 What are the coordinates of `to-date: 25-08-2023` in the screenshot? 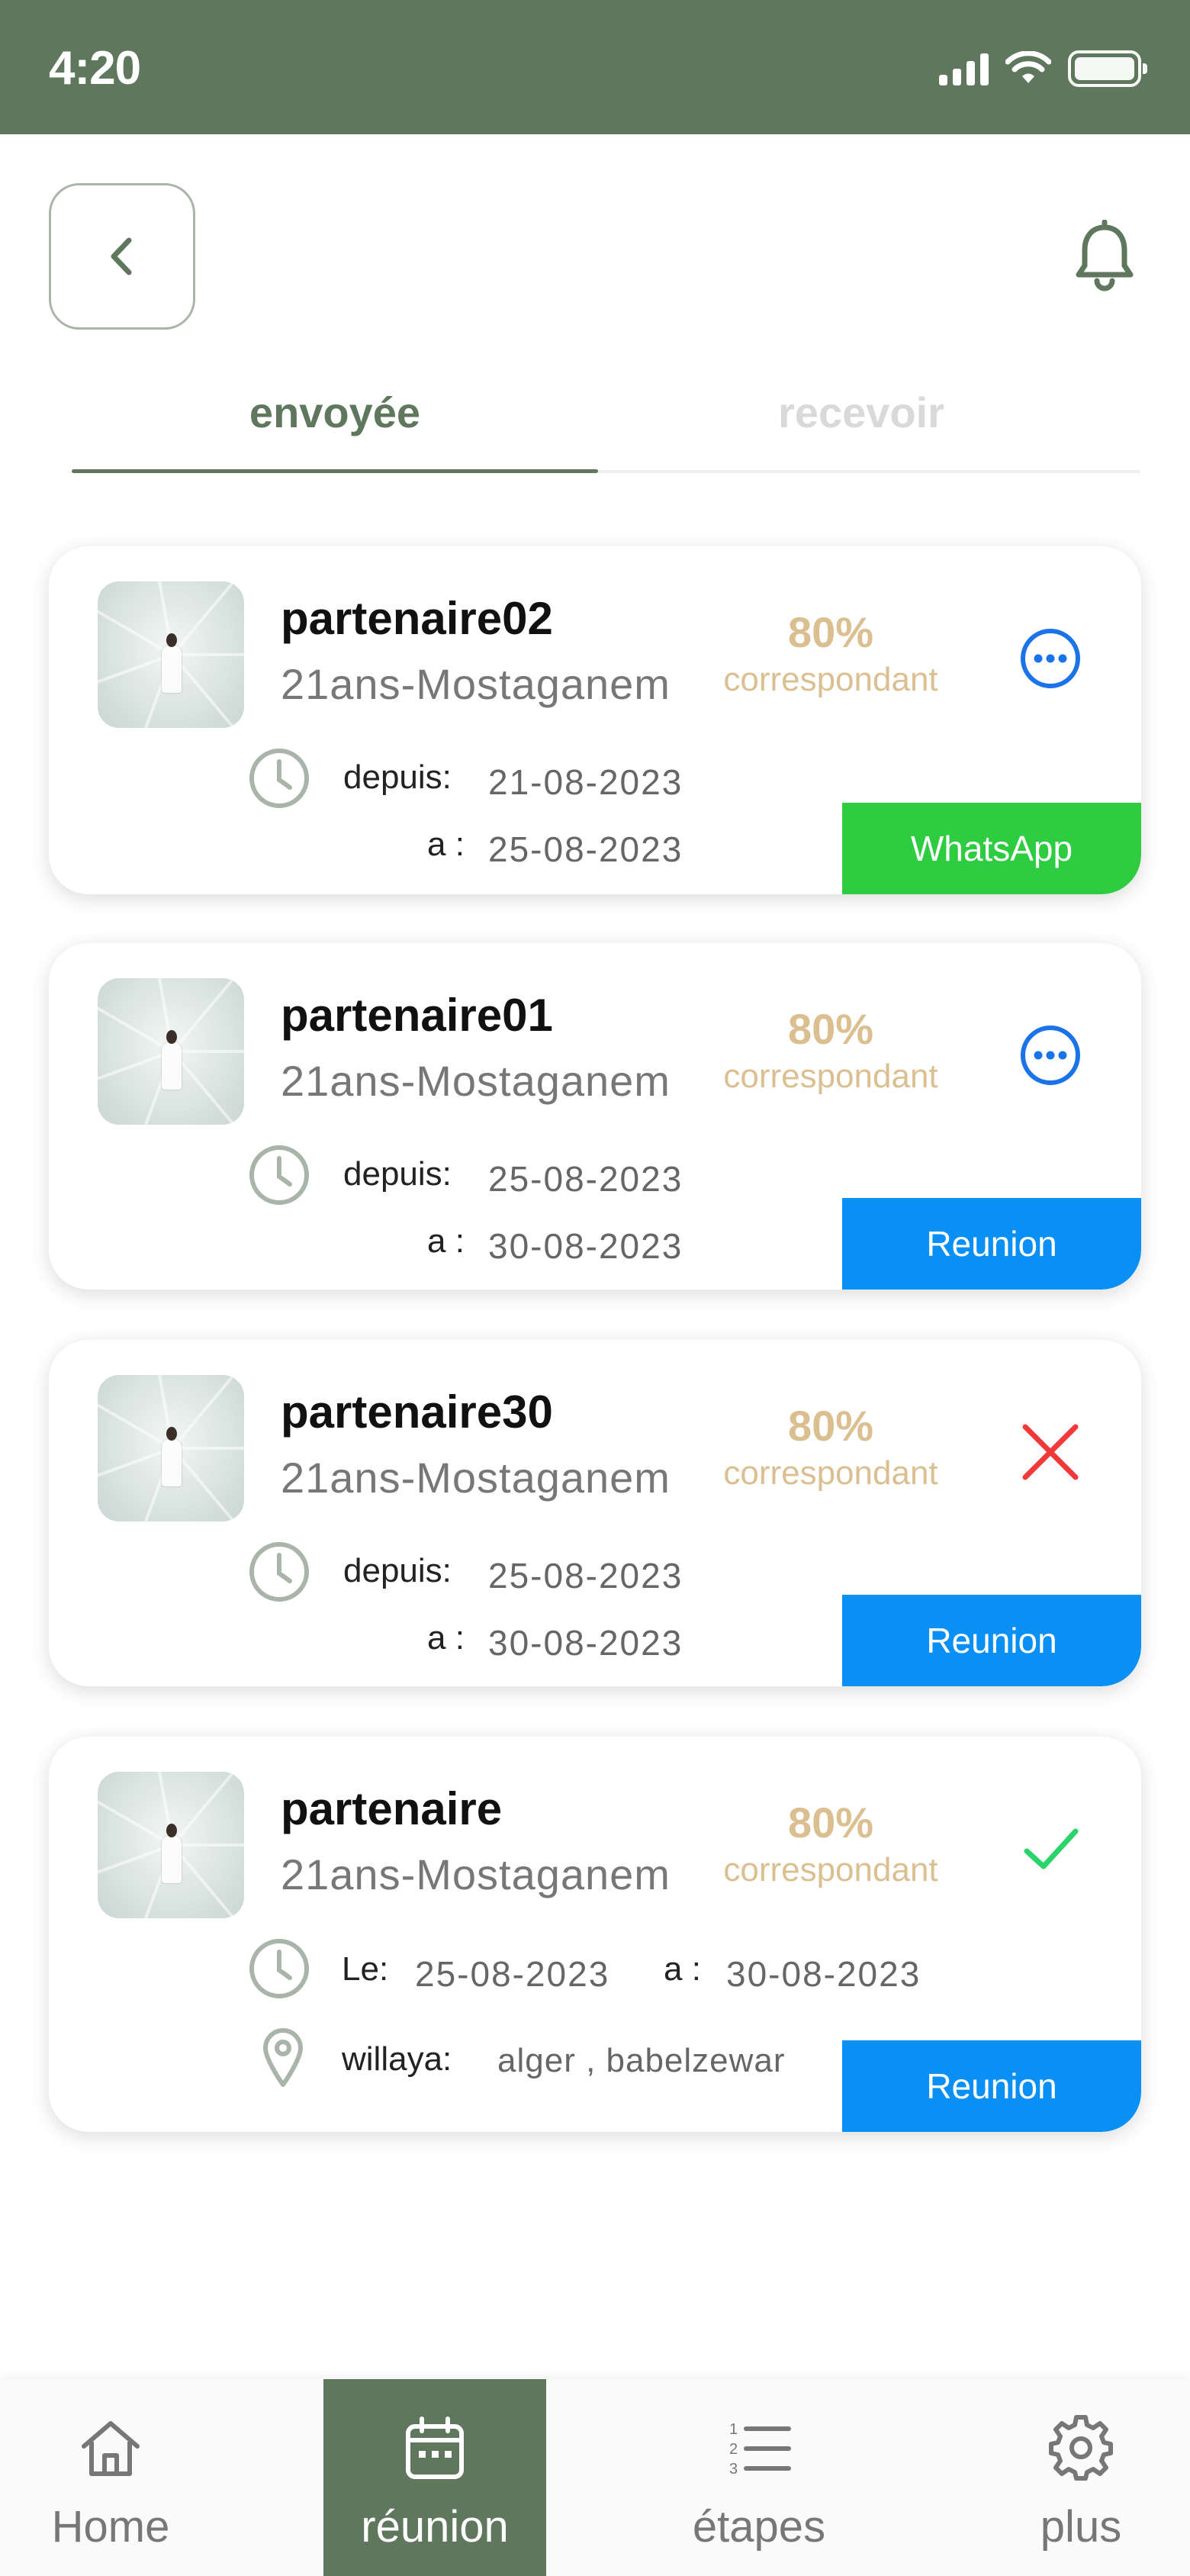 It's located at (585, 849).